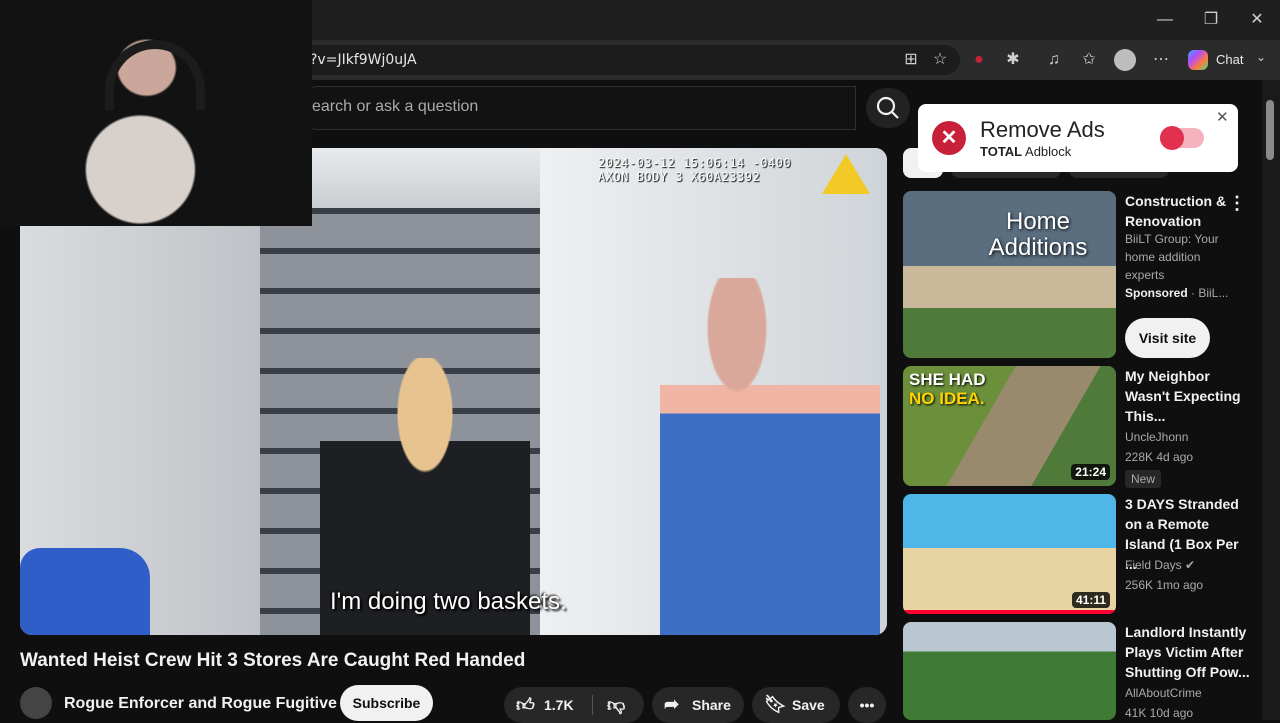 The width and height of the screenshot is (1280, 723). Describe the element at coordinates (1222, 117) in the screenshot. I see `close-icon: ✕` at that location.